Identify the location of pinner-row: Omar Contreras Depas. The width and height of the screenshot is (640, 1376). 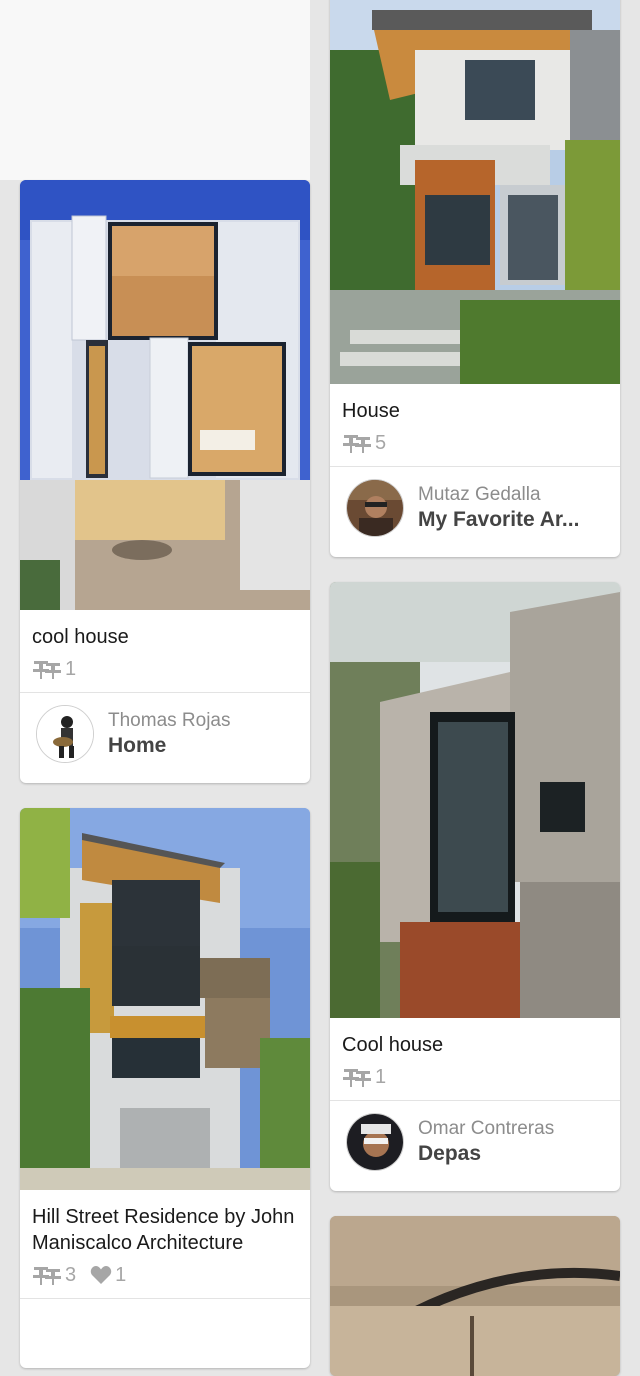
(475, 1141).